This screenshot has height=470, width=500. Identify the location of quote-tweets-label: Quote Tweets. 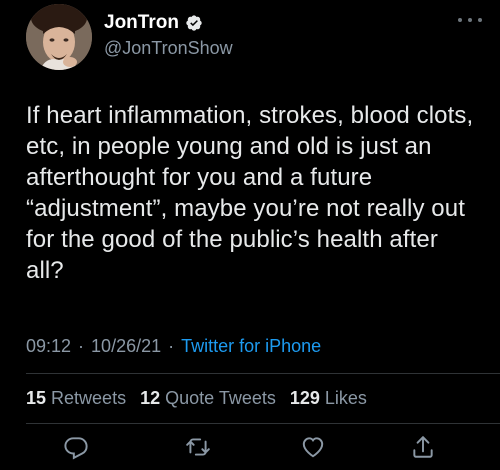
(220, 398).